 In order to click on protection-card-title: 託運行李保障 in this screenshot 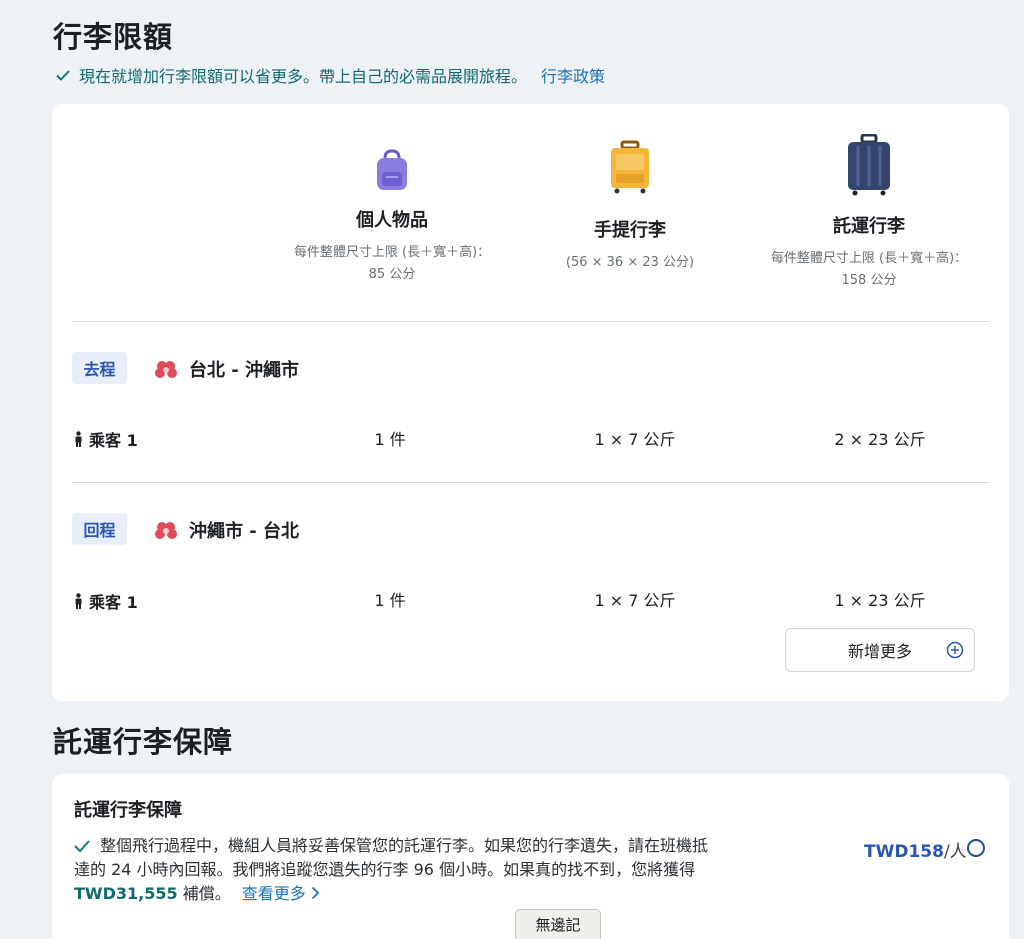, I will do `click(128, 810)`.